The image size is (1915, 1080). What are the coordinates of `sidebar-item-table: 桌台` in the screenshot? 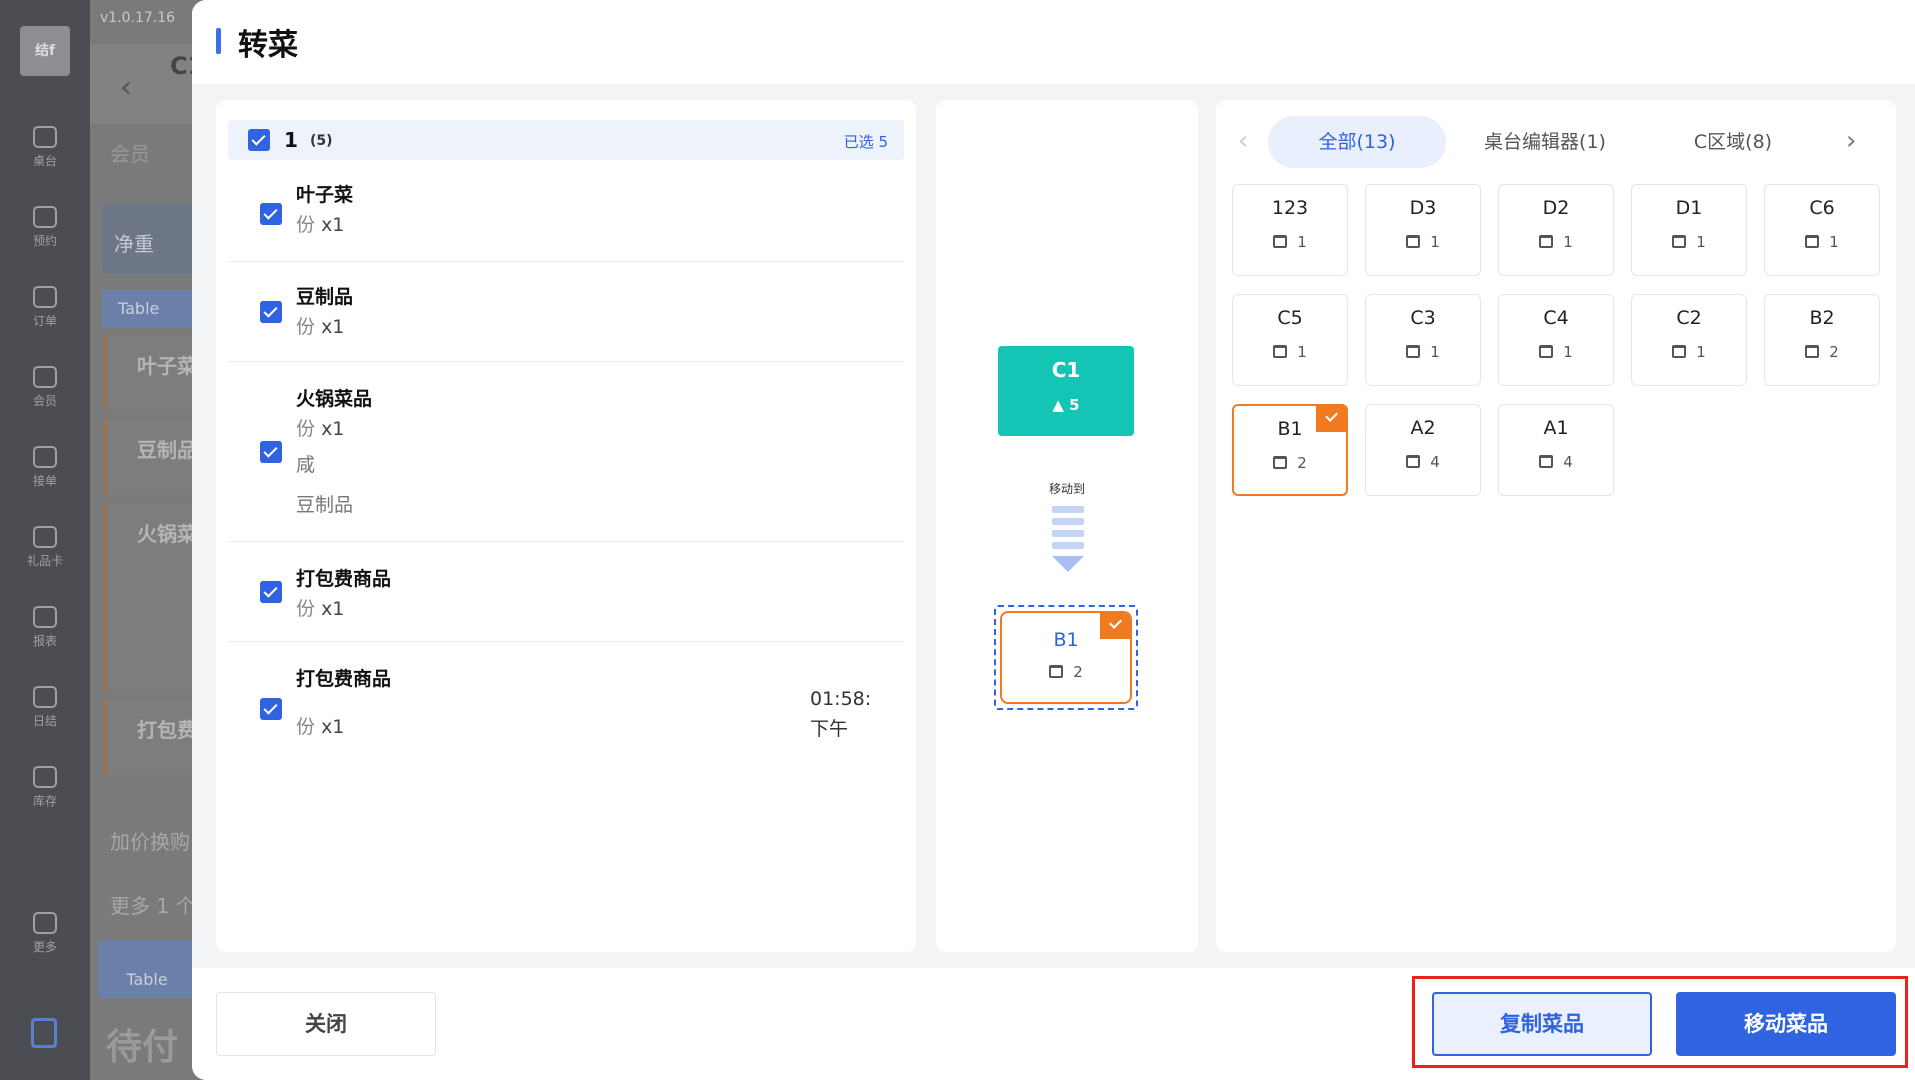 It's located at (45, 147).